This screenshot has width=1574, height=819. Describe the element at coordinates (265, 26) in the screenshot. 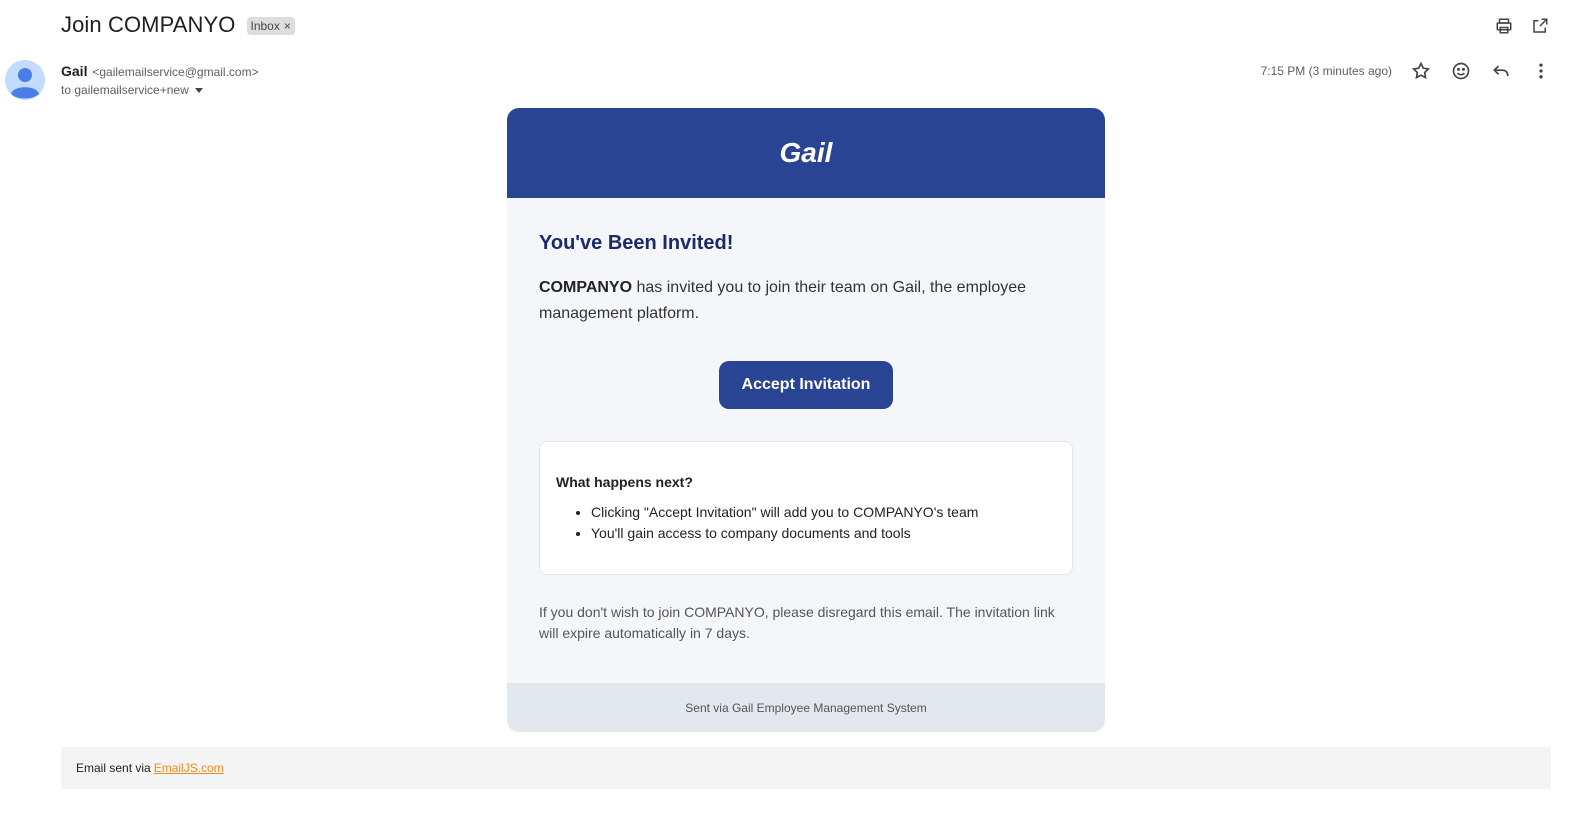

I see `inbox-label-text: Inbox` at that location.